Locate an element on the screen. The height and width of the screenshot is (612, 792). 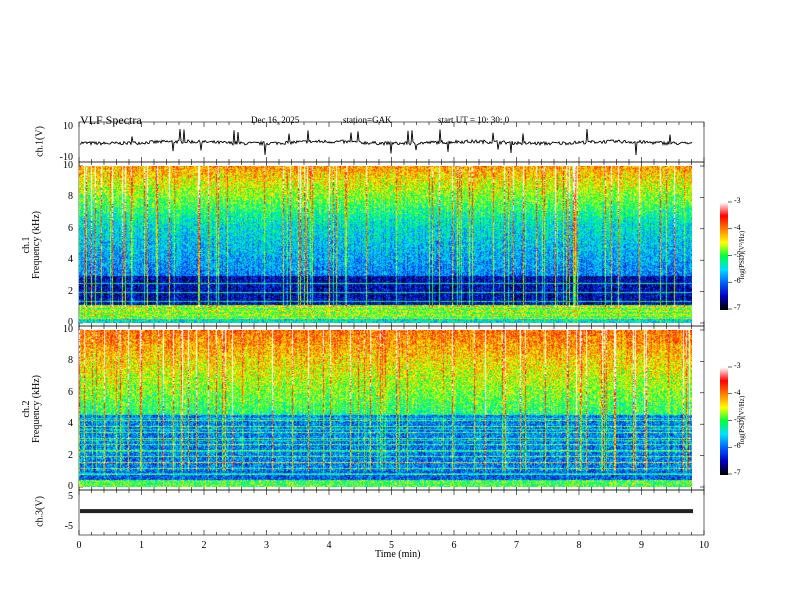
x-tick-label: 3 is located at coordinates (266, 545).